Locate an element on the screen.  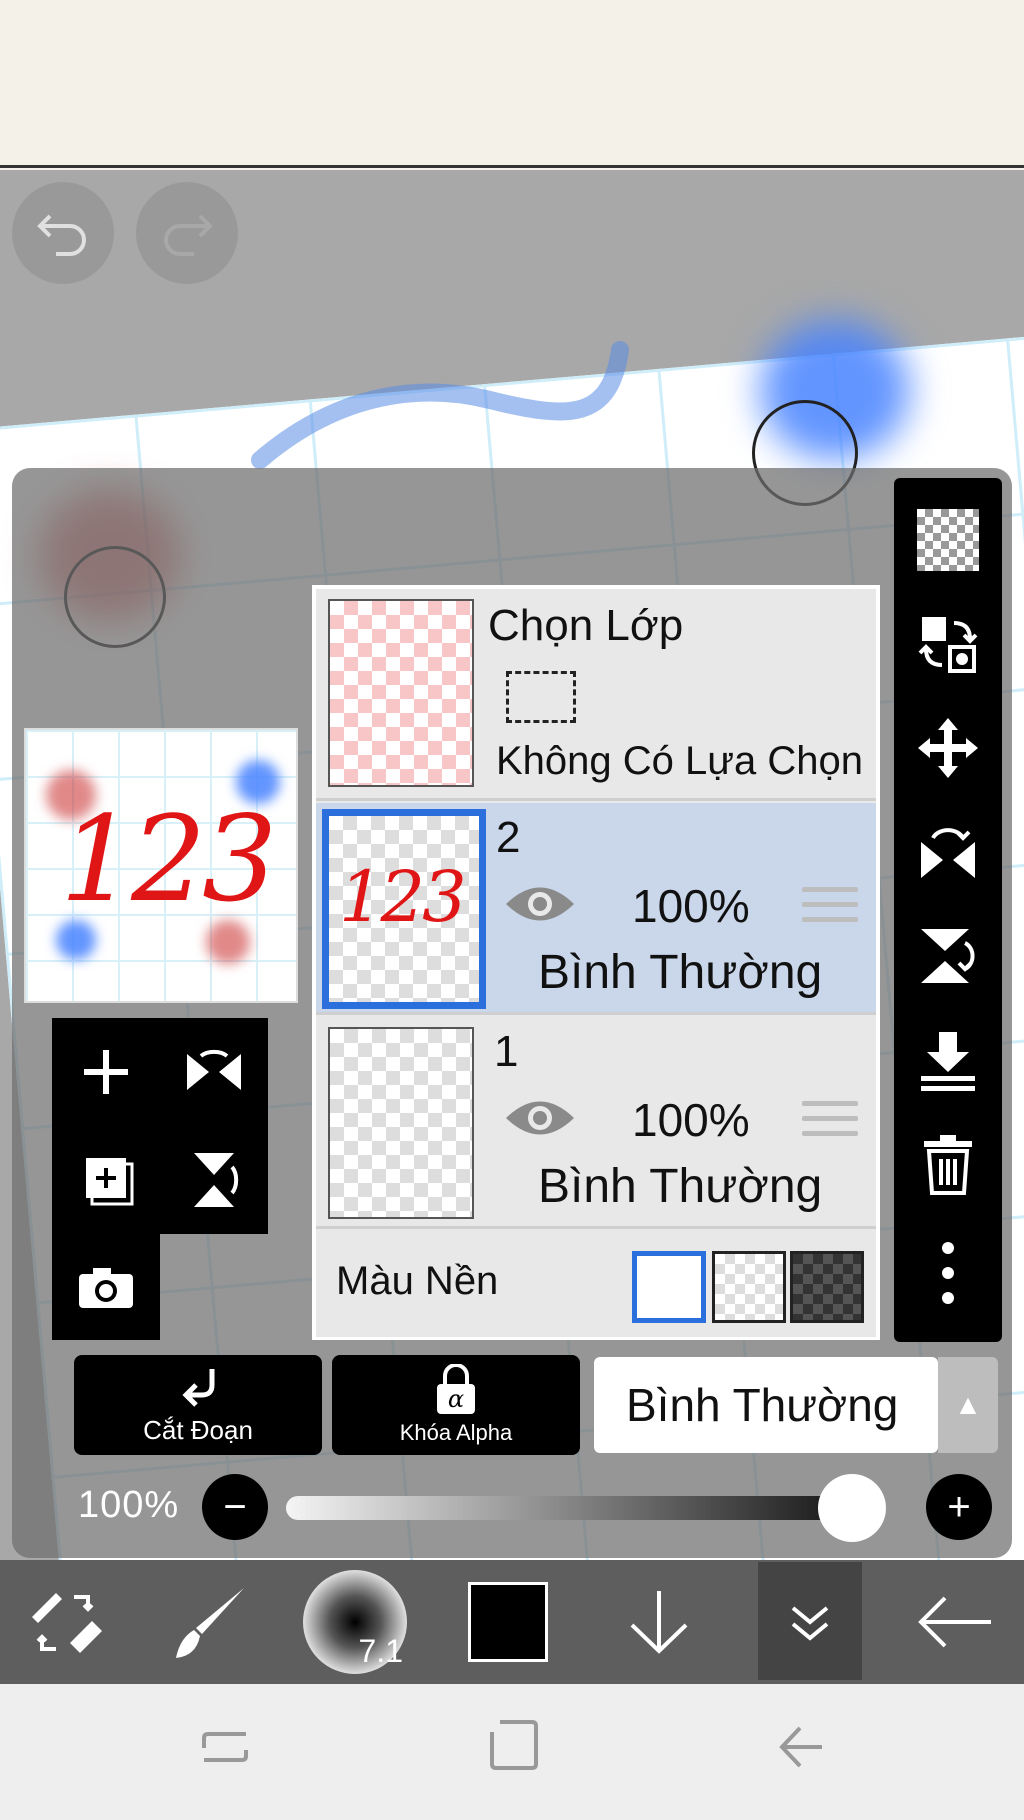
layer-1-opacity: 100% is located at coordinates (691, 1120).